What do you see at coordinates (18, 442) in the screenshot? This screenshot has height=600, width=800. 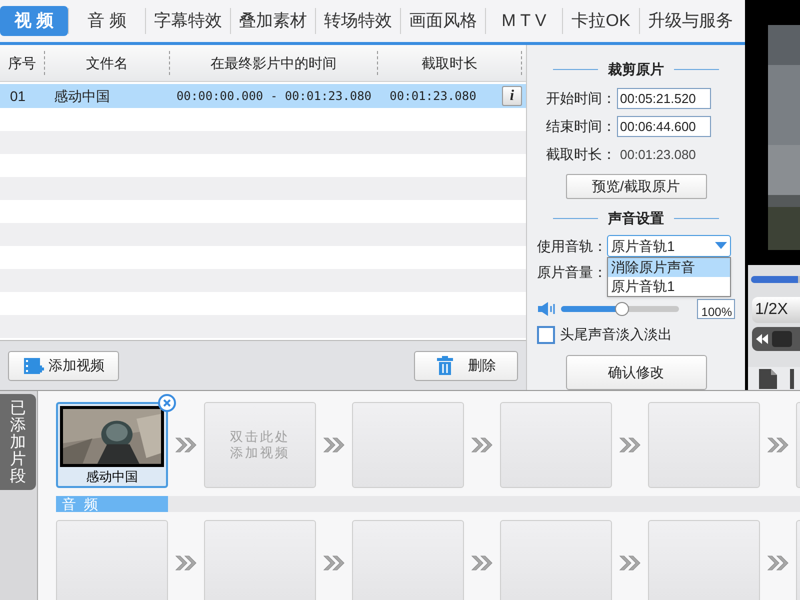 I see `side-tab: 已添加片段` at bounding box center [18, 442].